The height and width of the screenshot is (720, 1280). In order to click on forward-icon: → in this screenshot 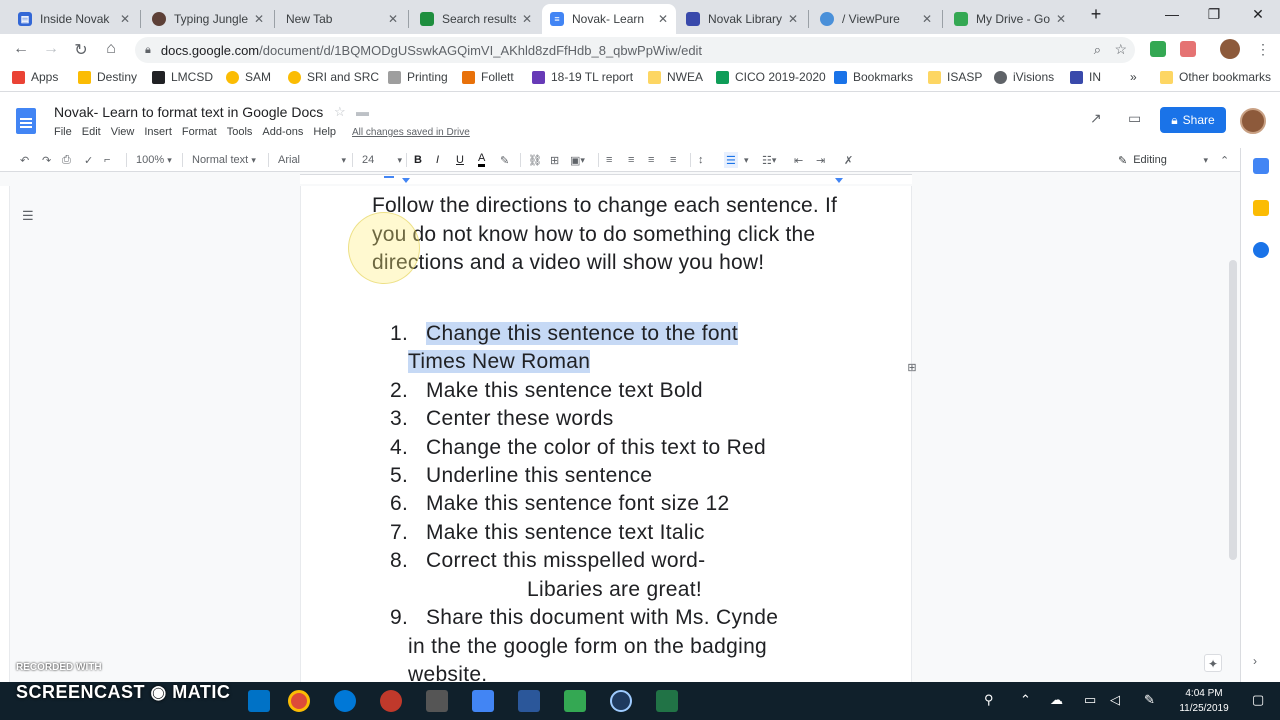, I will do `click(51, 49)`.